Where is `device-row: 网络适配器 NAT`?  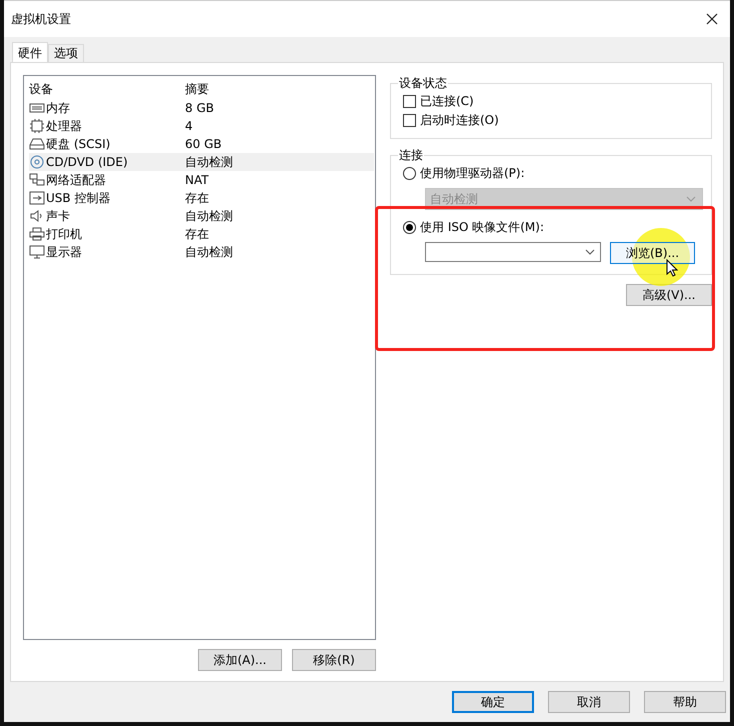
device-row: 网络适配器 NAT is located at coordinates (202, 180).